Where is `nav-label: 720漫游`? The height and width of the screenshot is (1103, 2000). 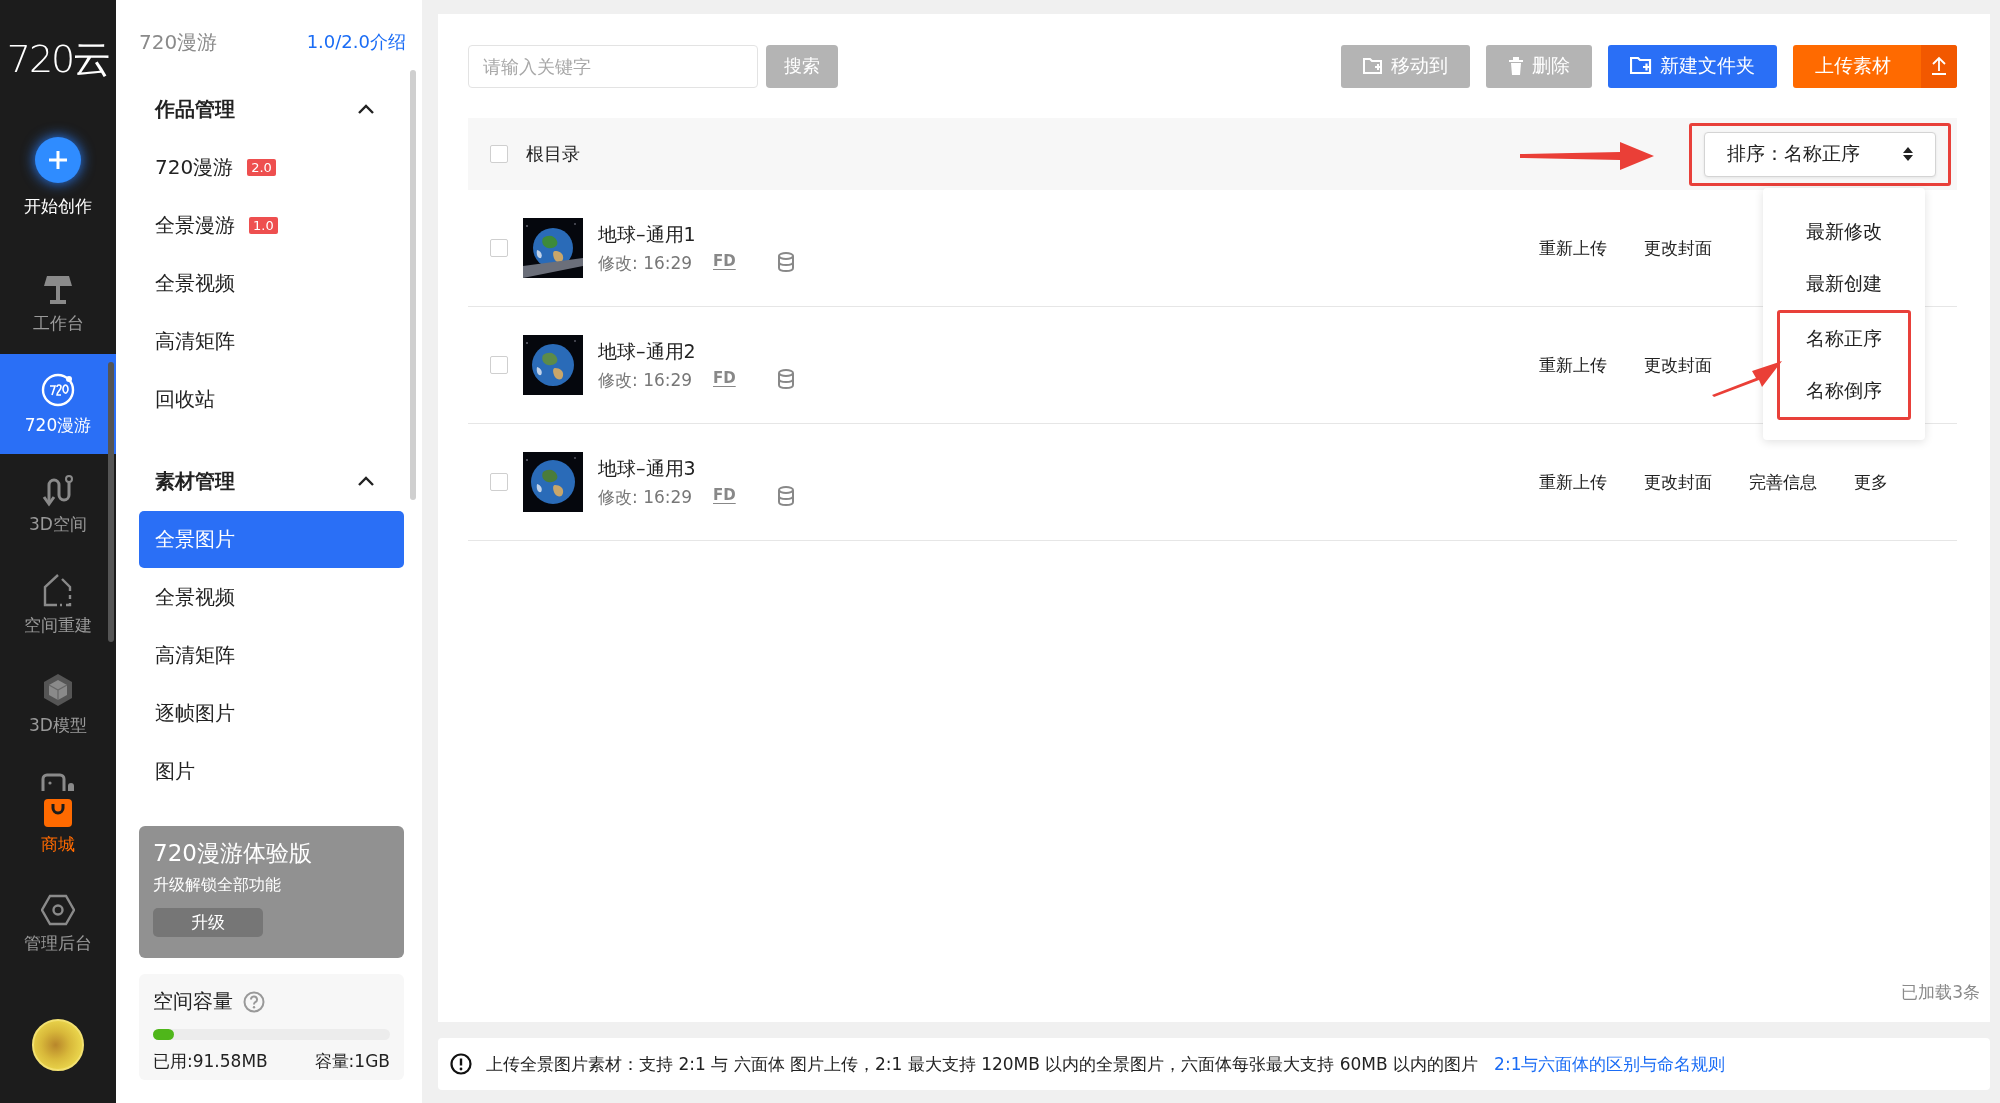
nav-label: 720漫游 is located at coordinates (58, 425).